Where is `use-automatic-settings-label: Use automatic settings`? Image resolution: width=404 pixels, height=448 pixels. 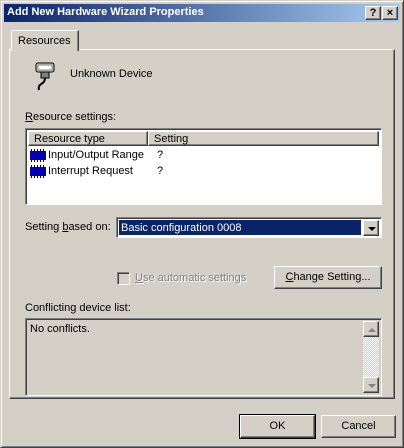 use-automatic-settings-label: Use automatic settings is located at coordinates (191, 278).